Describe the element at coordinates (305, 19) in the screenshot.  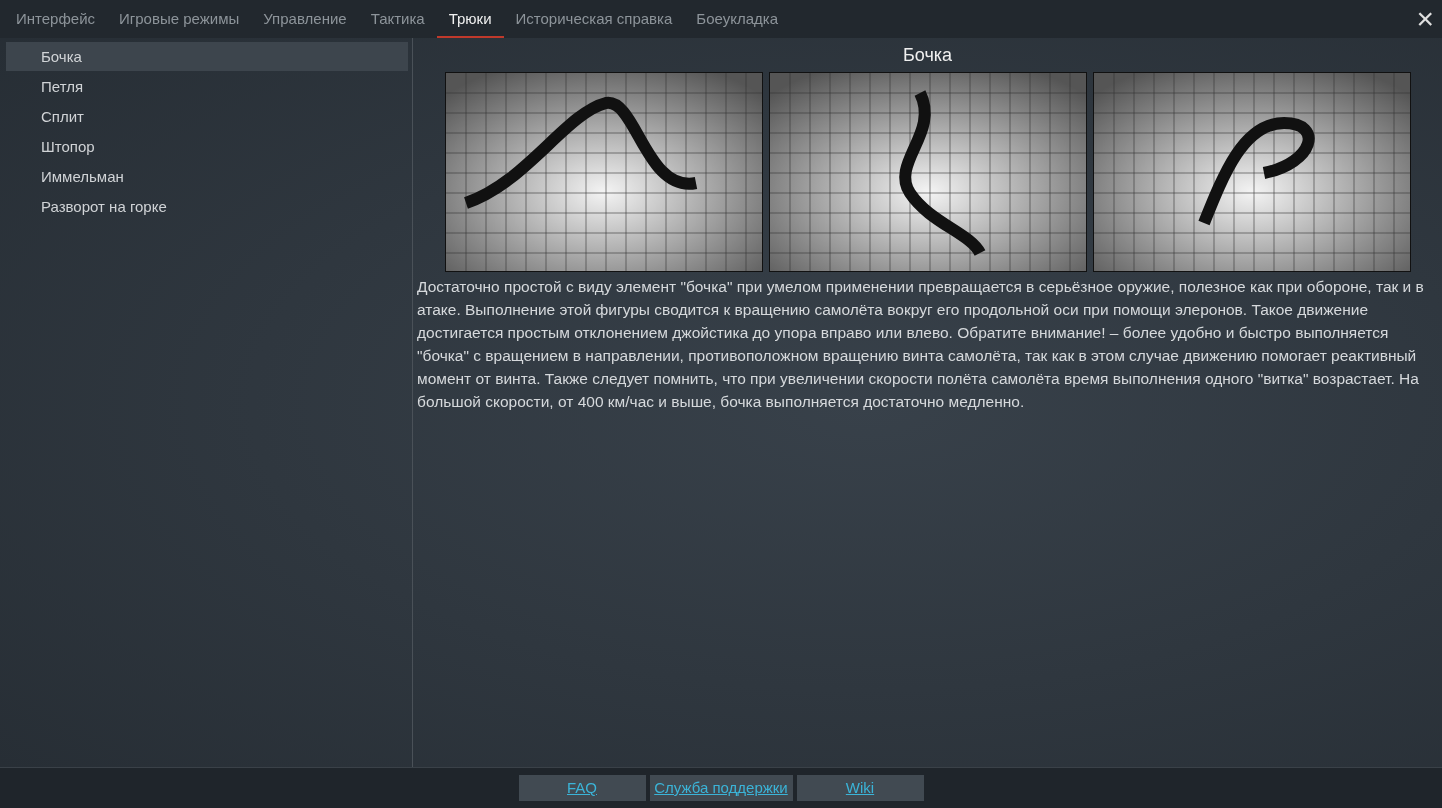
I see `tab: Управление` at that location.